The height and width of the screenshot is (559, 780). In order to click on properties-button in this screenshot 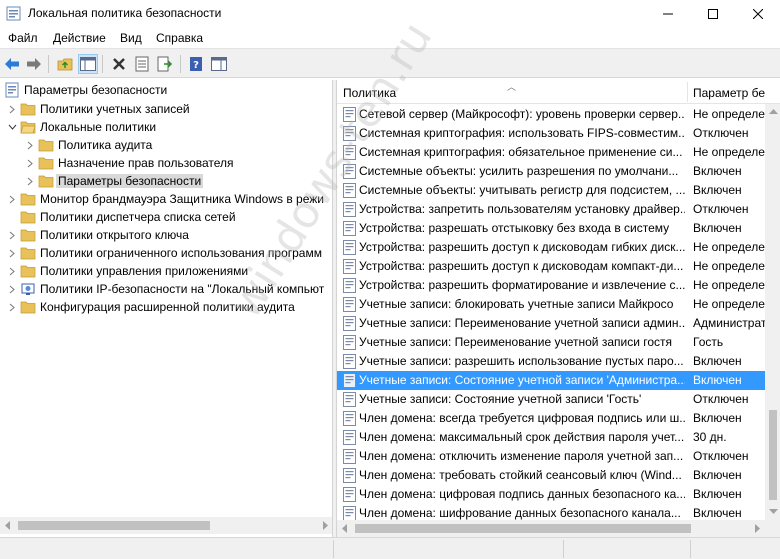, I will do `click(142, 64)`.